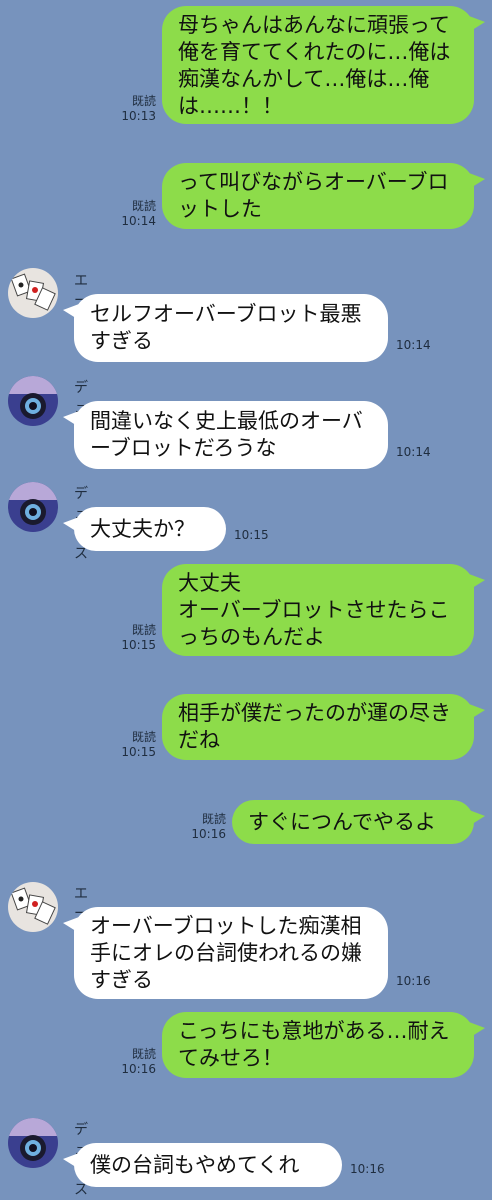 The width and height of the screenshot is (492, 1200). Describe the element at coordinates (323, 610) in the screenshot. I see `message-bubble: 大丈夫 オーバーブロットさせたらこっちのもんだよ` at that location.